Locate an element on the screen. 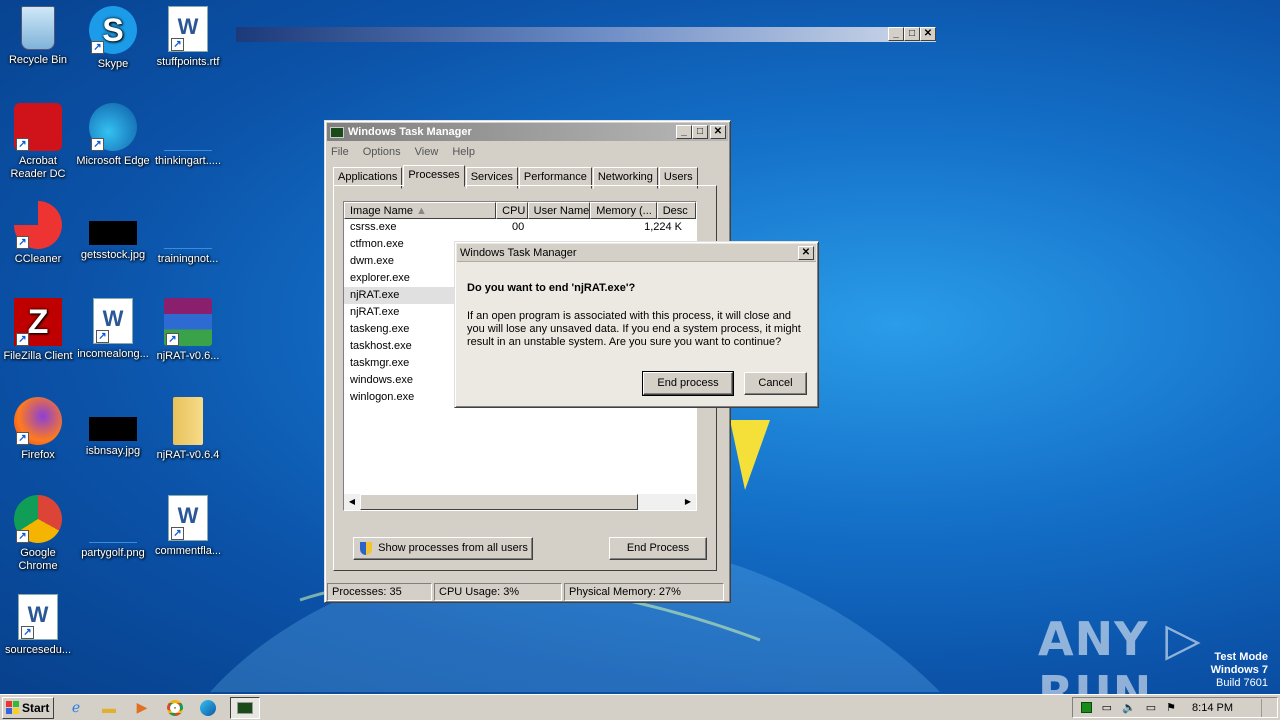 The width and height of the screenshot is (1280, 720). watermark-line3: Build 7601 is located at coordinates (1242, 683).